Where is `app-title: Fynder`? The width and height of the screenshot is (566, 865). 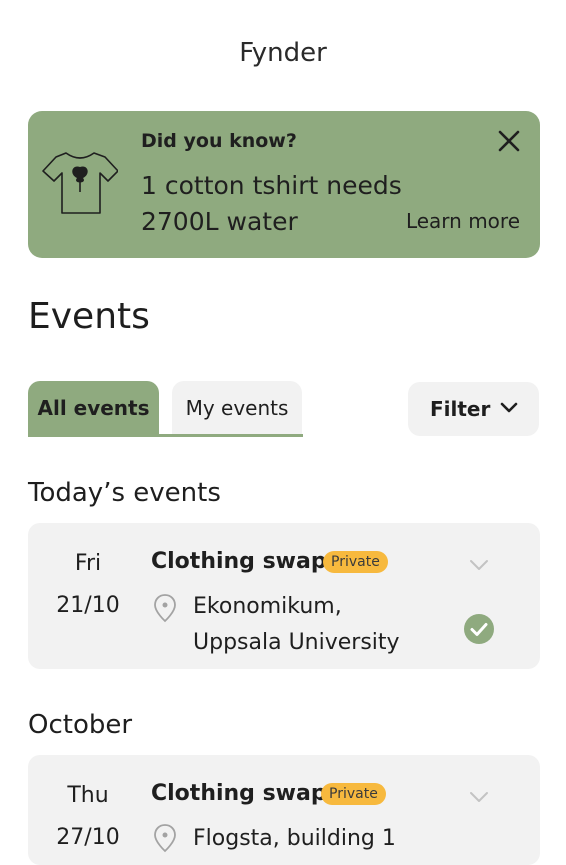
app-title: Fynder is located at coordinates (283, 53).